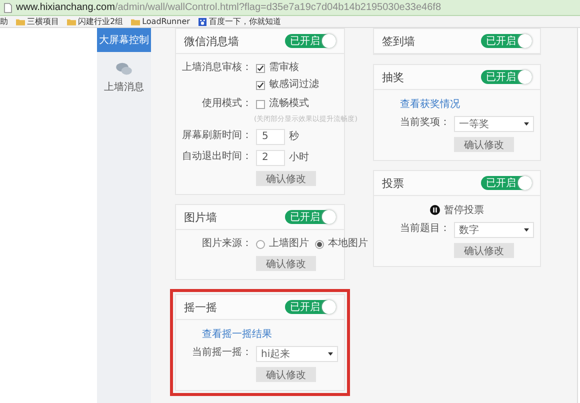  Describe the element at coordinates (398, 41) in the screenshot. I see `card-title: 签到墙` at that location.